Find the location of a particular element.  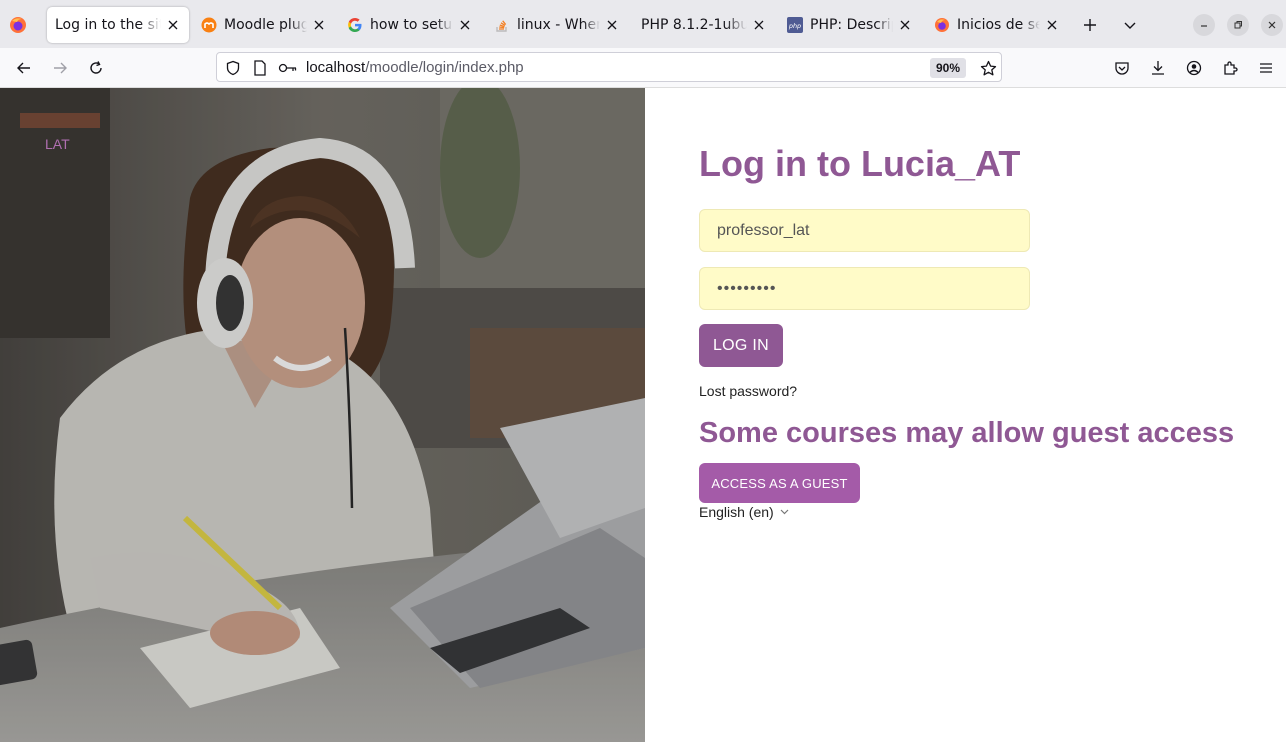

navigation-toolbar: localhost/moodle/login/index.php 90% is located at coordinates (643, 68).